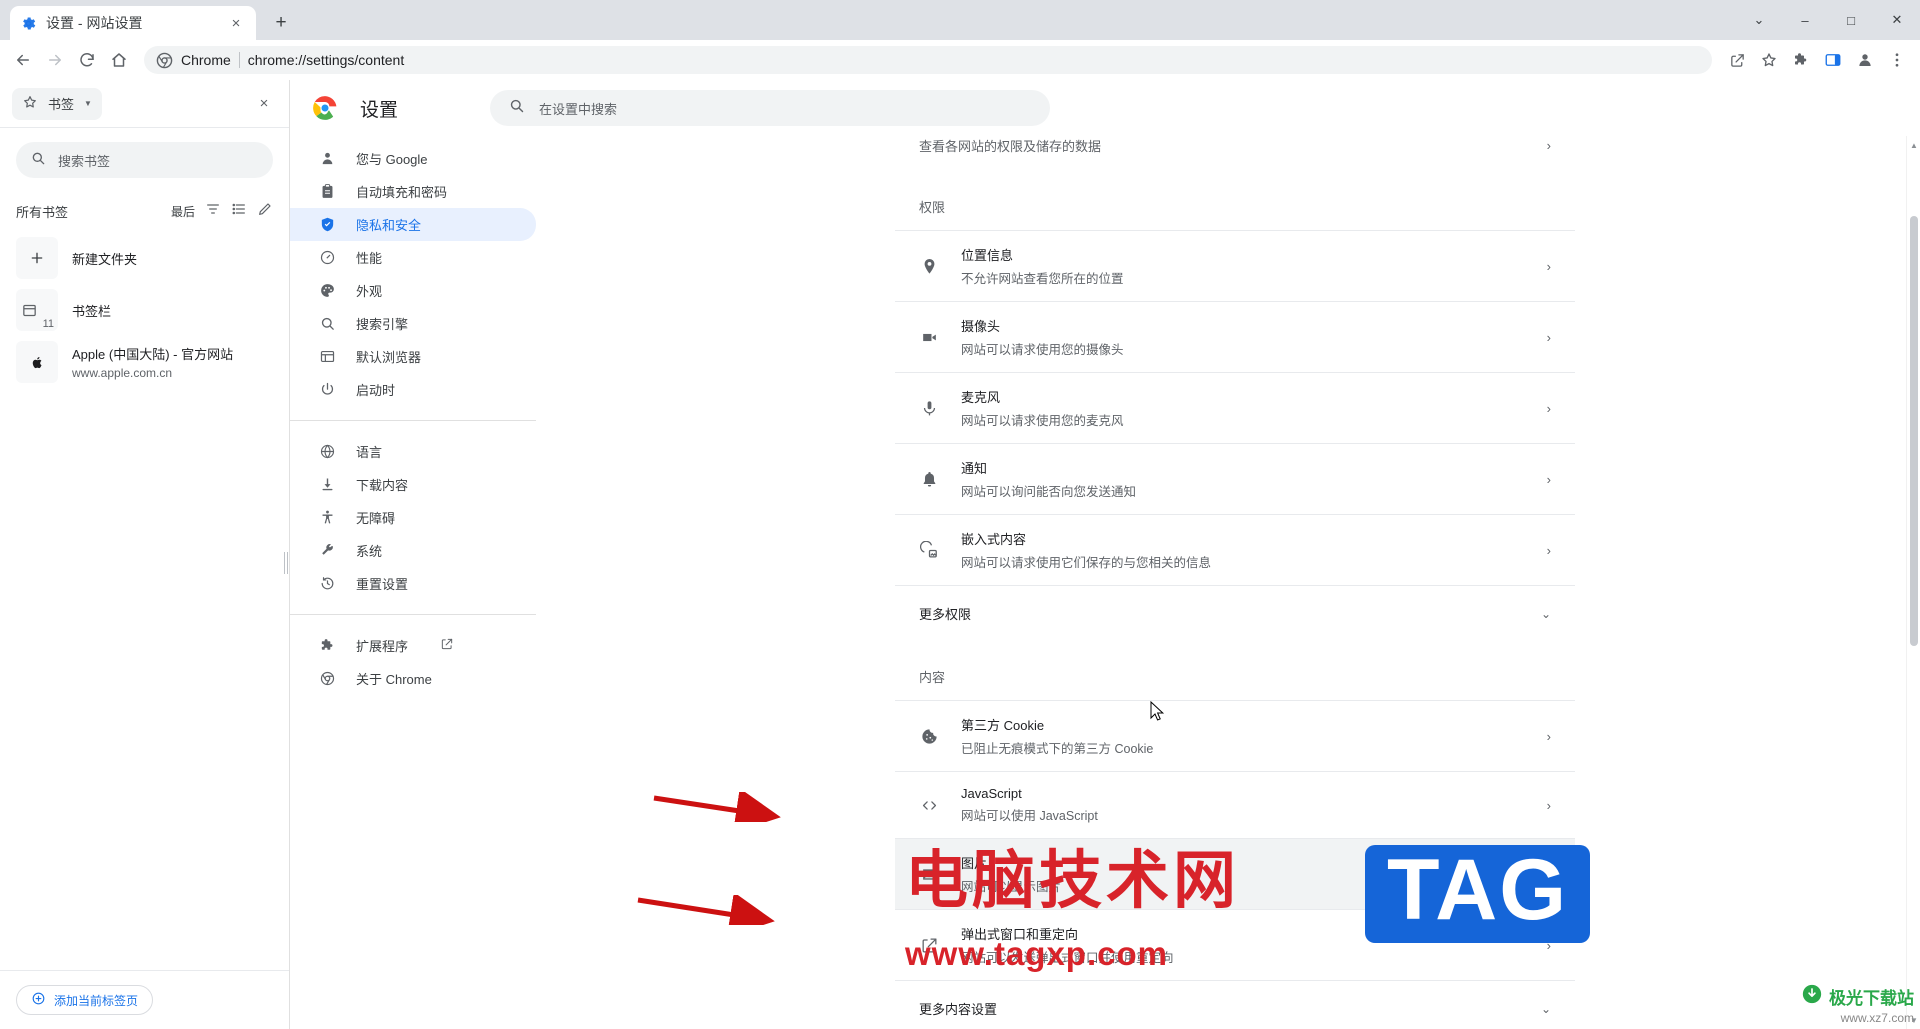  I want to click on popup-icon, so click(929, 945).